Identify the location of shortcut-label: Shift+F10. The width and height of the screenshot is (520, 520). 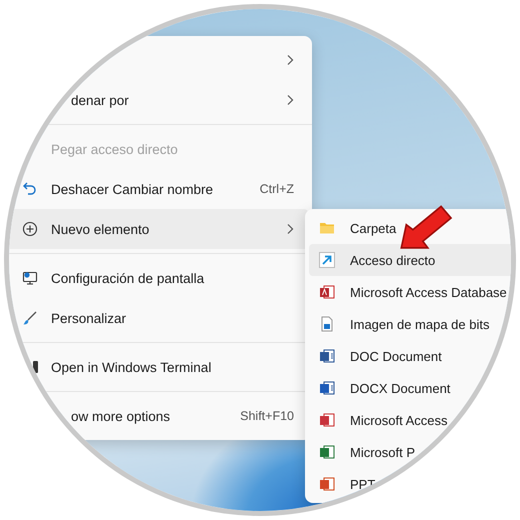
(267, 416).